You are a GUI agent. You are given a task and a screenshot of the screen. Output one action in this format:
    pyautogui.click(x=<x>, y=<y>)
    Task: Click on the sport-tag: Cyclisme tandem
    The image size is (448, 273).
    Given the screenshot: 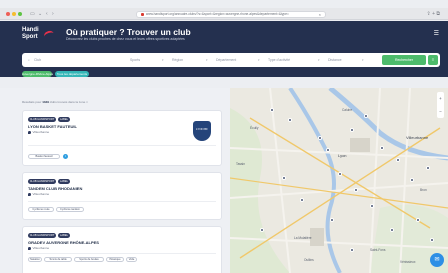 What is the action you would take?
    pyautogui.click(x=70, y=209)
    